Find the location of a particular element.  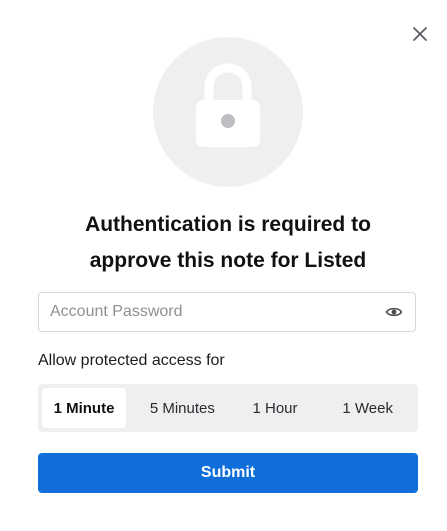

dialog-title-line-2: approve this note for Listed is located at coordinates (228, 260).